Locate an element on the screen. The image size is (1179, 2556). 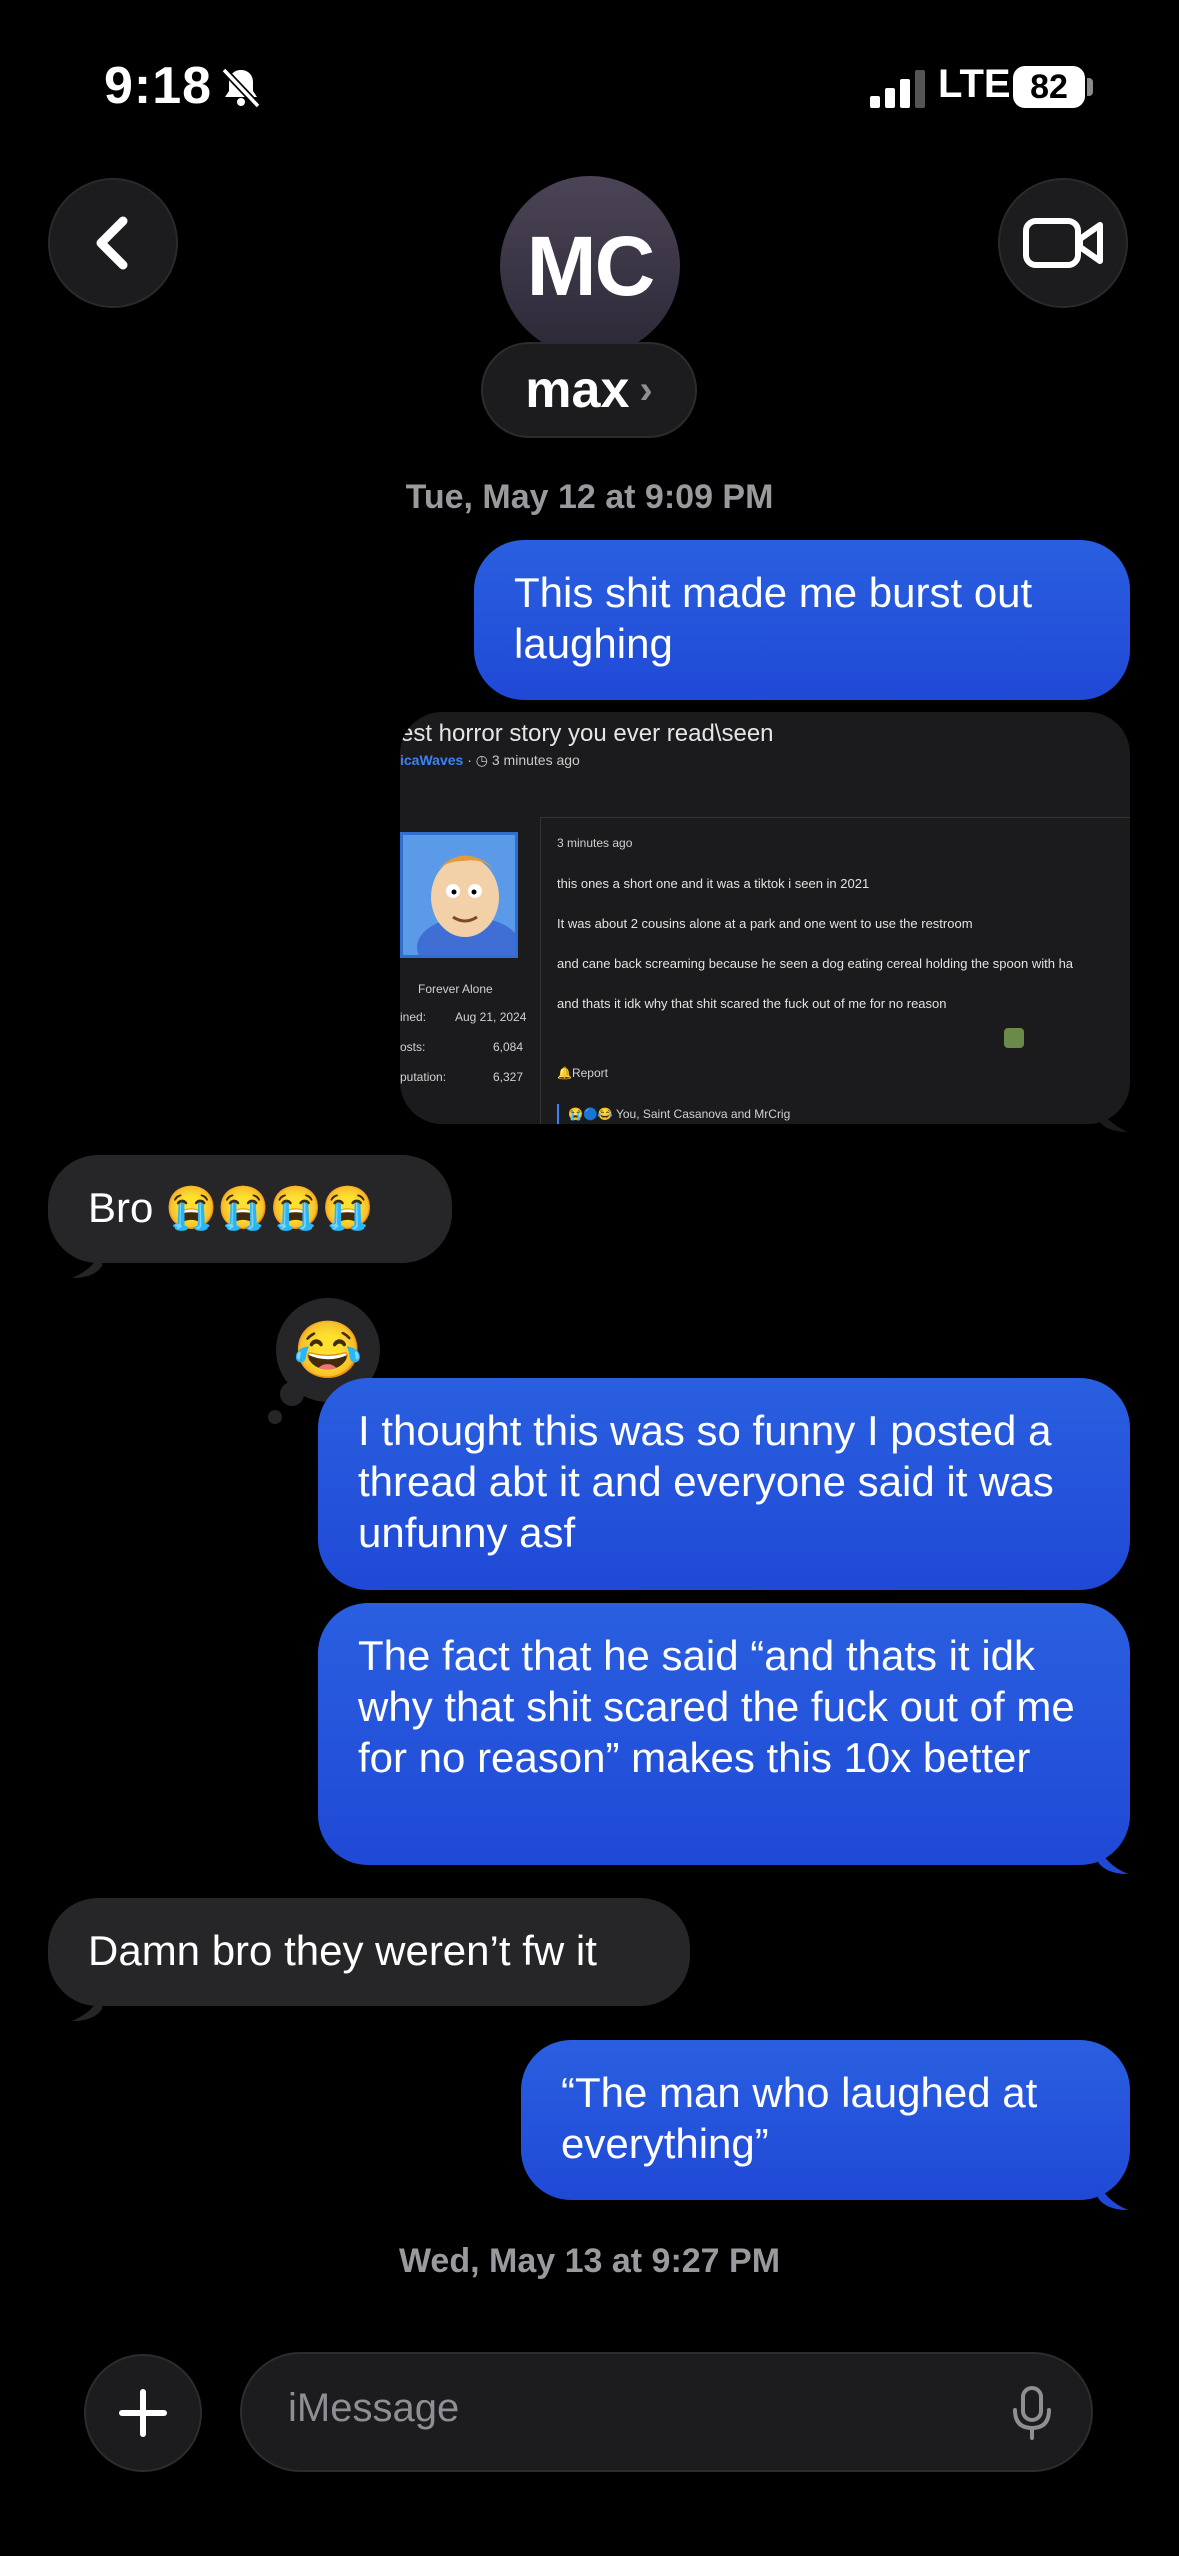
contact-name: max is located at coordinates (577, 390).